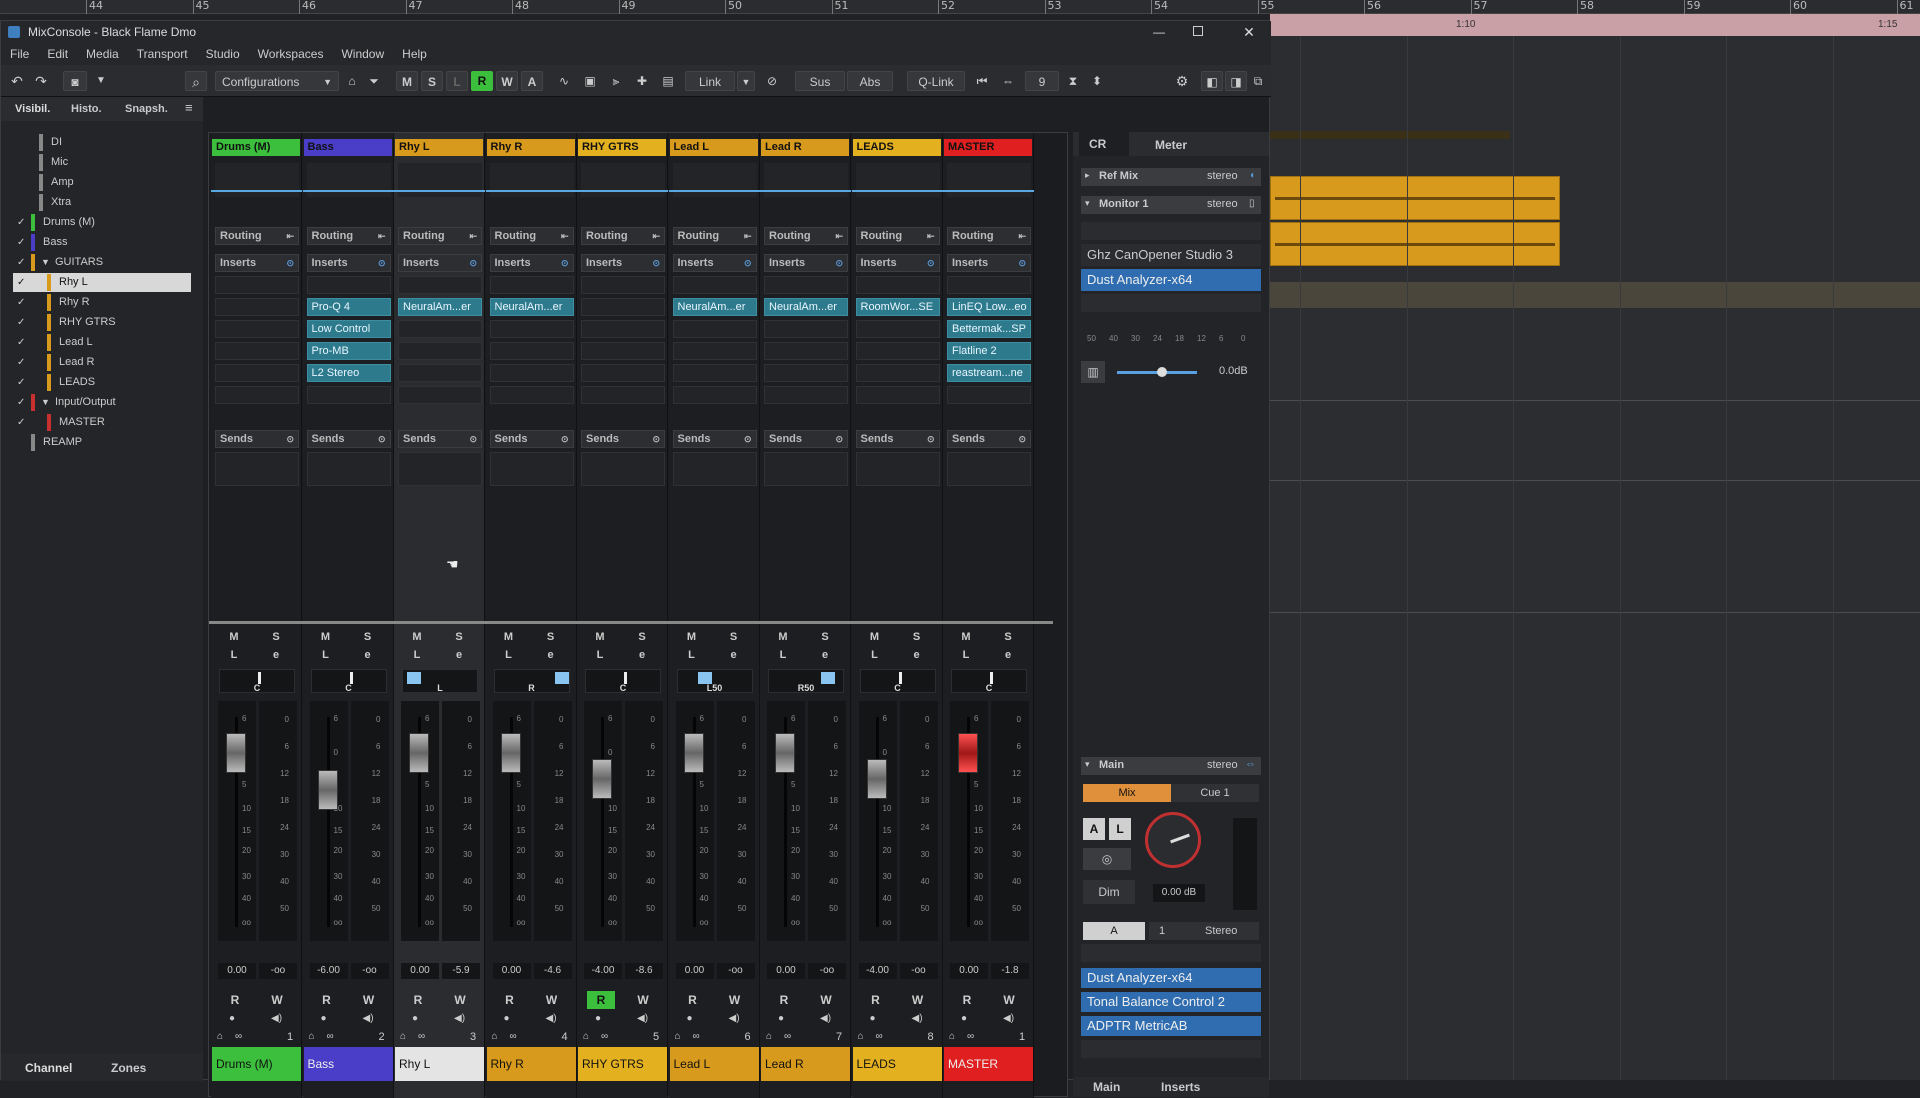 This screenshot has width=1920, height=1098. I want to click on insert-slot: L2 Stereo, so click(348, 373).